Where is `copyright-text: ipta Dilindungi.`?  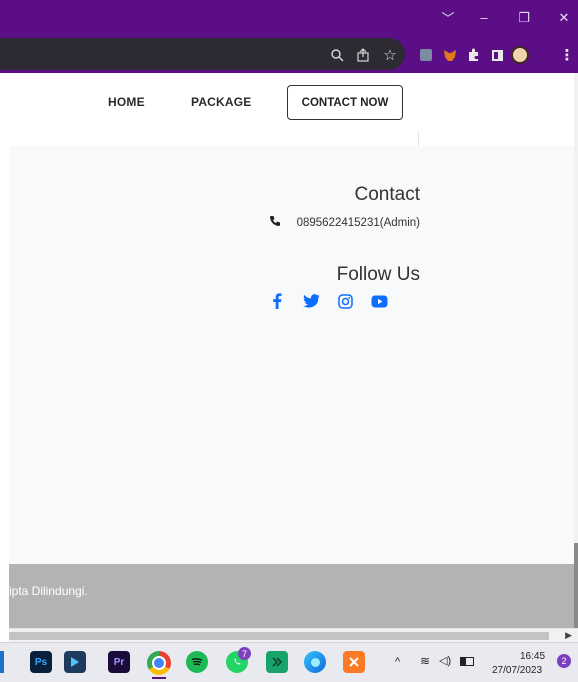
copyright-text: ipta Dilindungi. is located at coordinates (48, 591).